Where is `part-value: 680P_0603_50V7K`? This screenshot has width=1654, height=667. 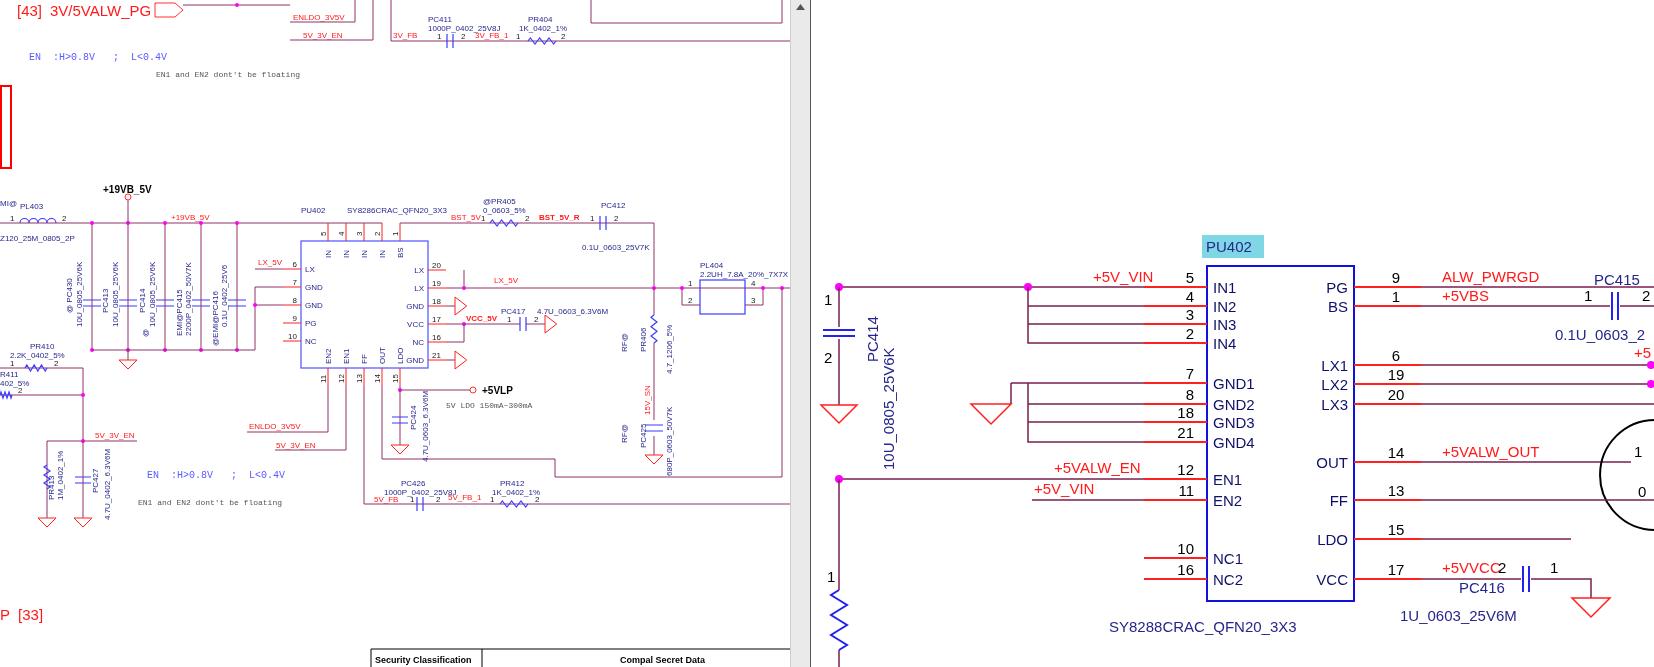 part-value: 680P_0603_50V7K is located at coordinates (669, 441).